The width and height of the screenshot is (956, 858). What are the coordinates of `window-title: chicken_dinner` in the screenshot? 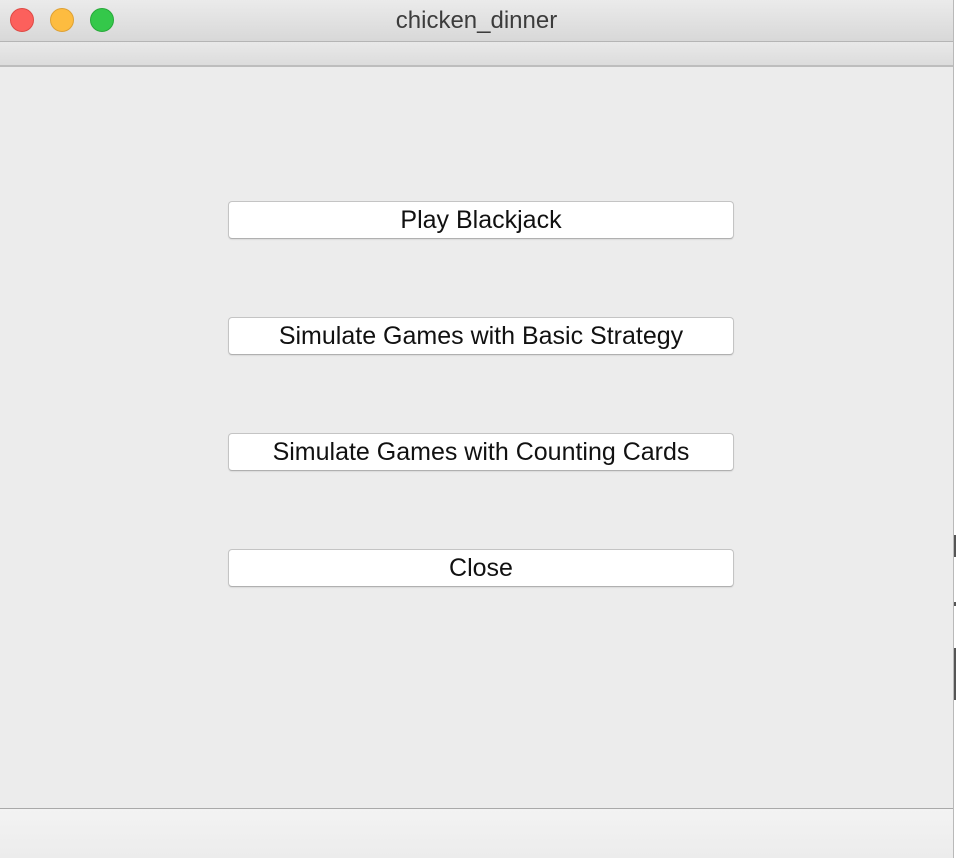 It's located at (476, 20).